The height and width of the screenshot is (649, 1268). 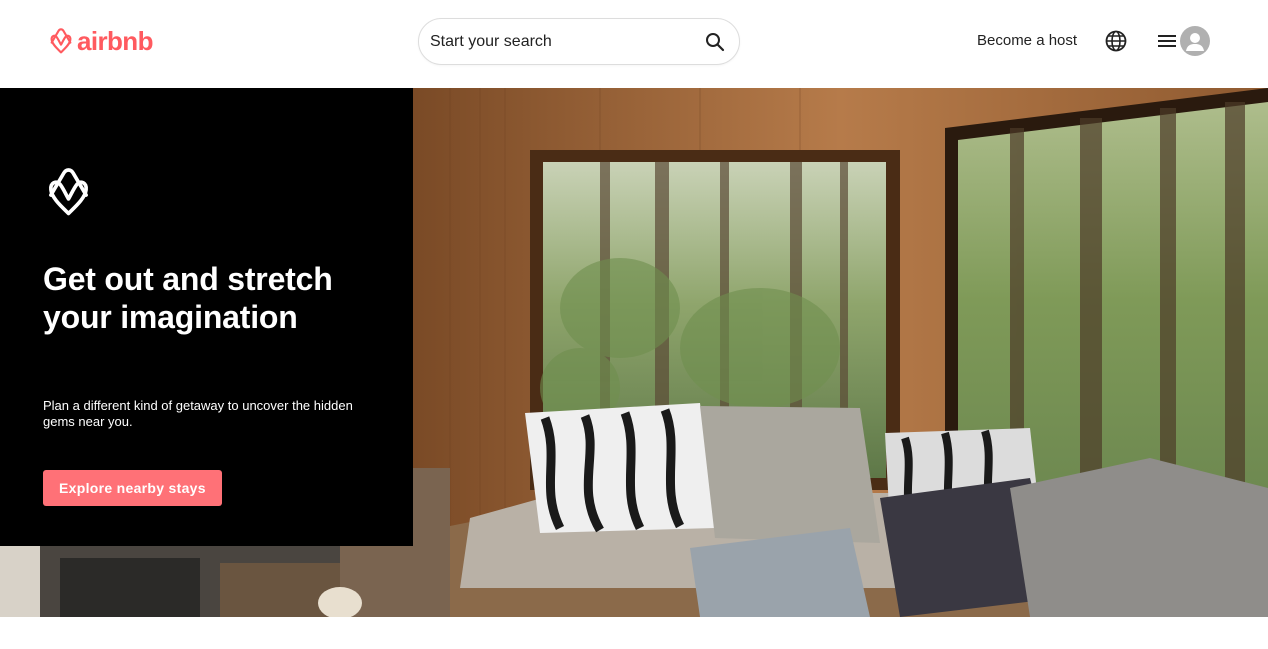 I want to click on language-button, so click(x=1116, y=41).